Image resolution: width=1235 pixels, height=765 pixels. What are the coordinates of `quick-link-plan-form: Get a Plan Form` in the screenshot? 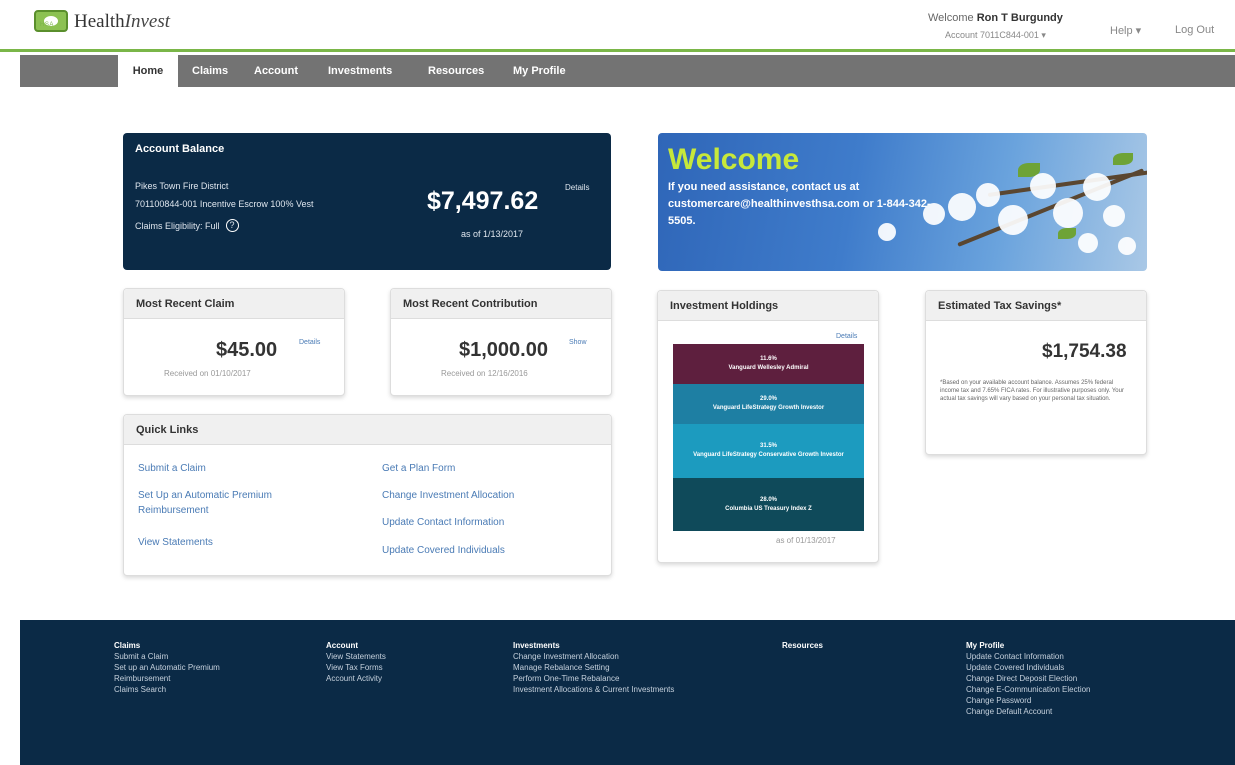 It's located at (418, 468).